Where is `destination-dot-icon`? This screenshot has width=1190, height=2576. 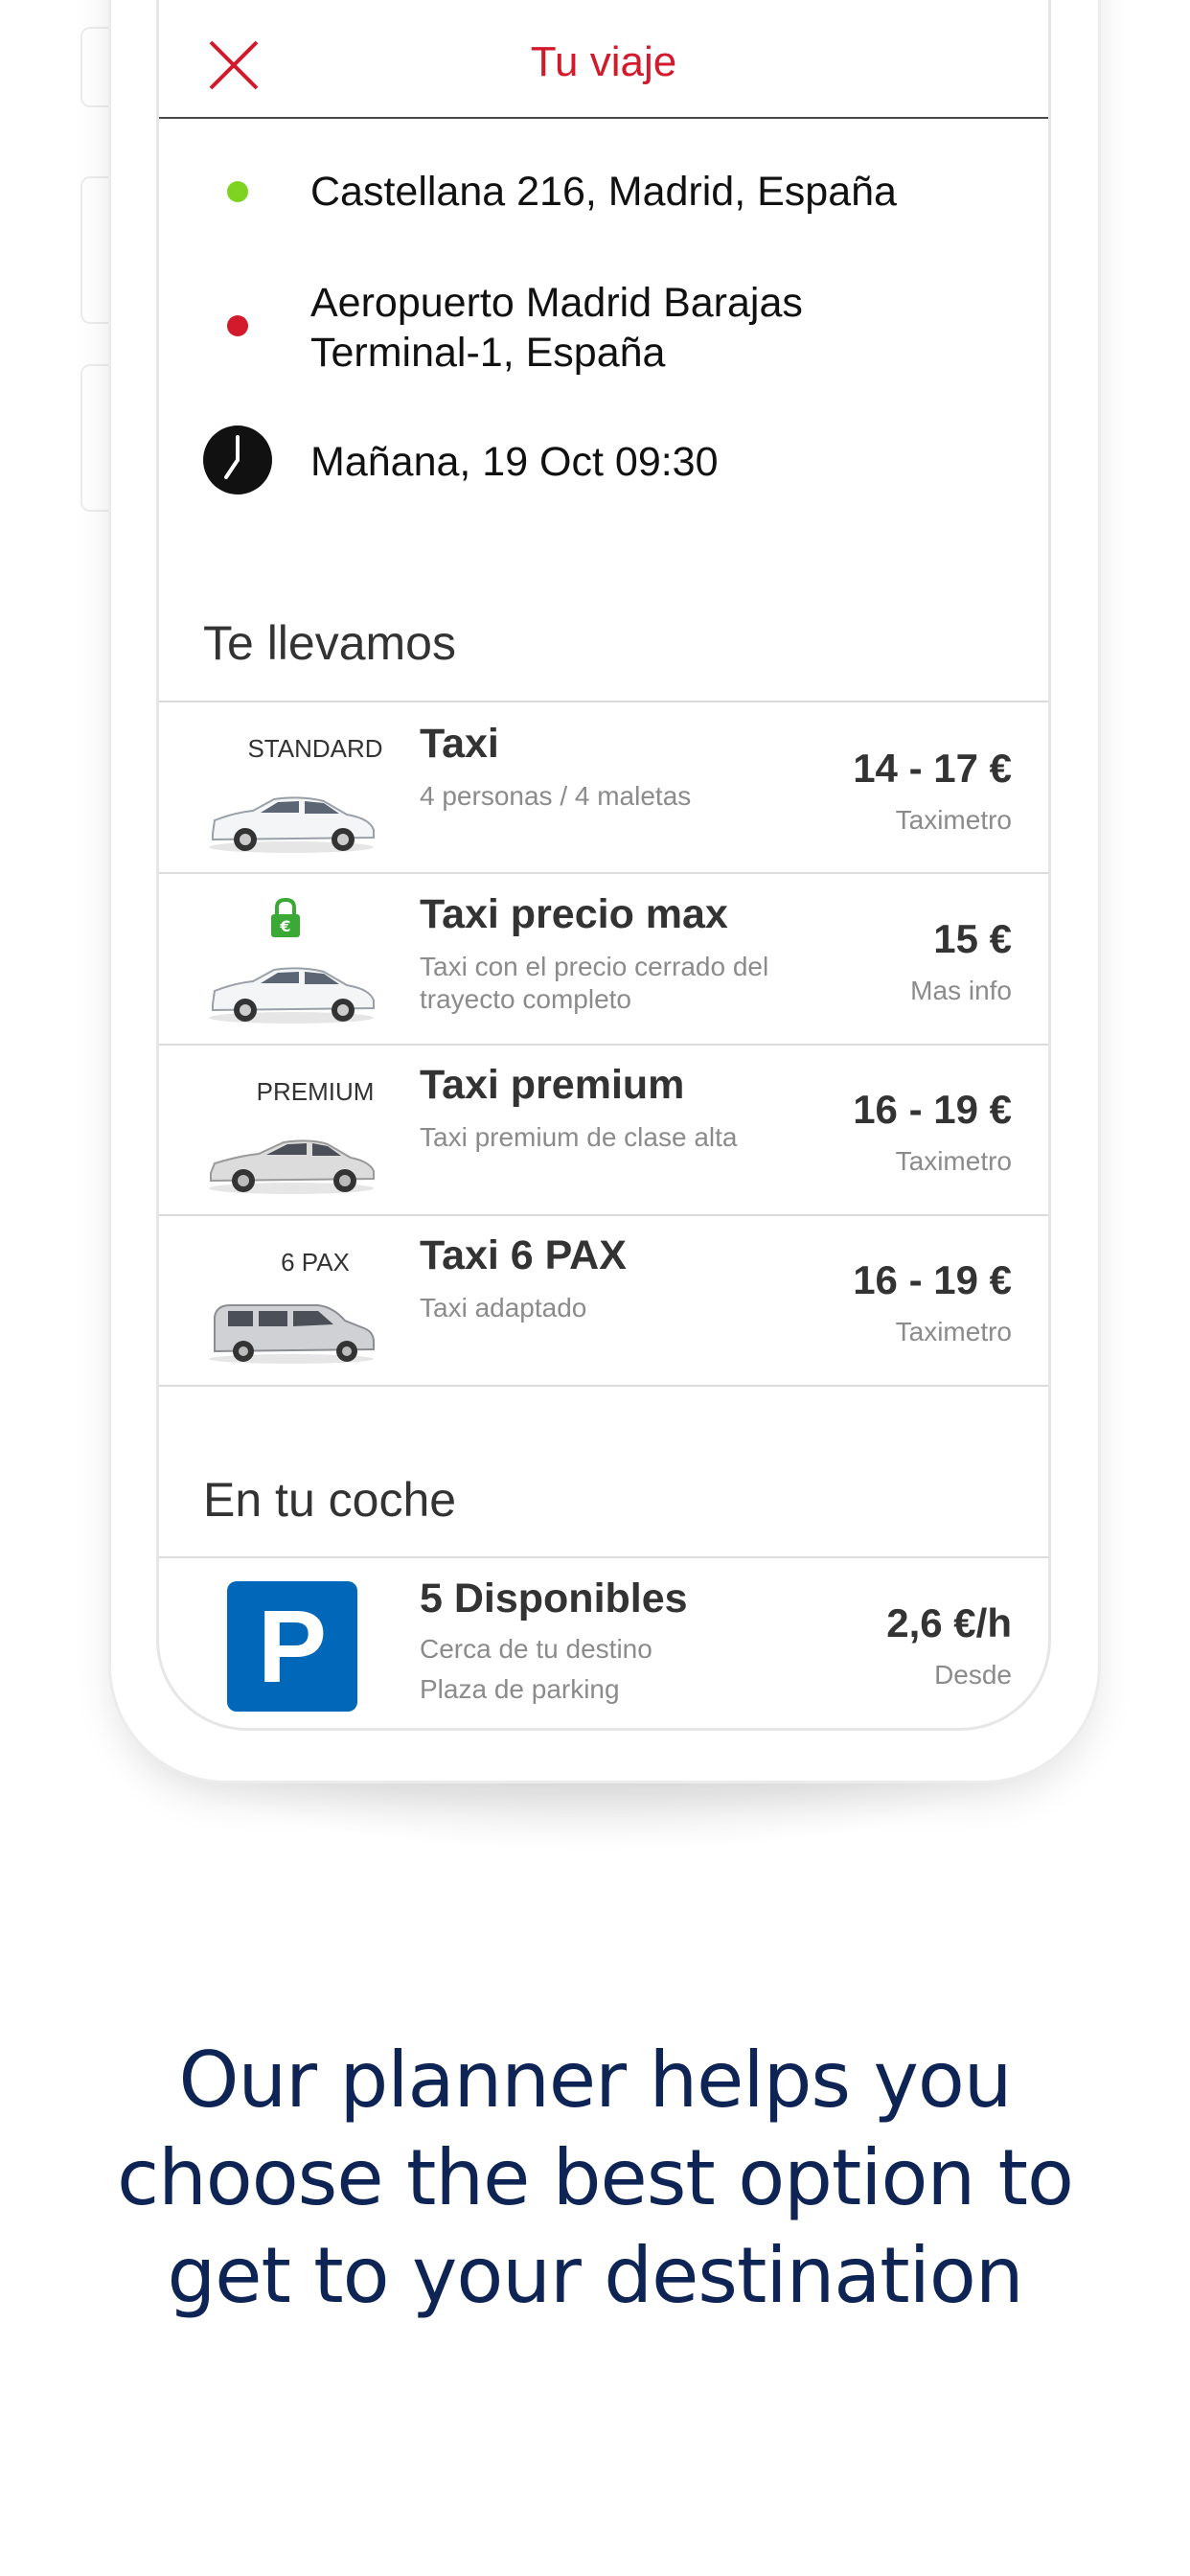 destination-dot-icon is located at coordinates (238, 325).